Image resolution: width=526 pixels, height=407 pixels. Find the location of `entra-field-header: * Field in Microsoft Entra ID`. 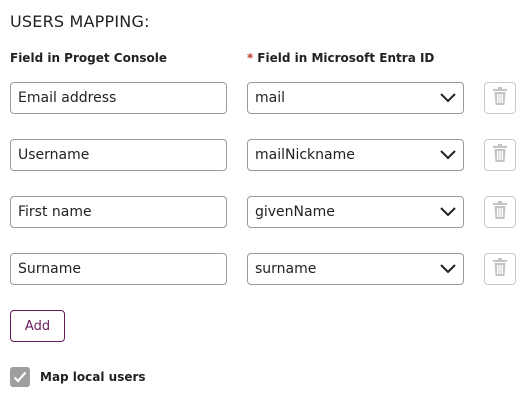

entra-field-header: * Field in Microsoft Entra ID is located at coordinates (340, 58).